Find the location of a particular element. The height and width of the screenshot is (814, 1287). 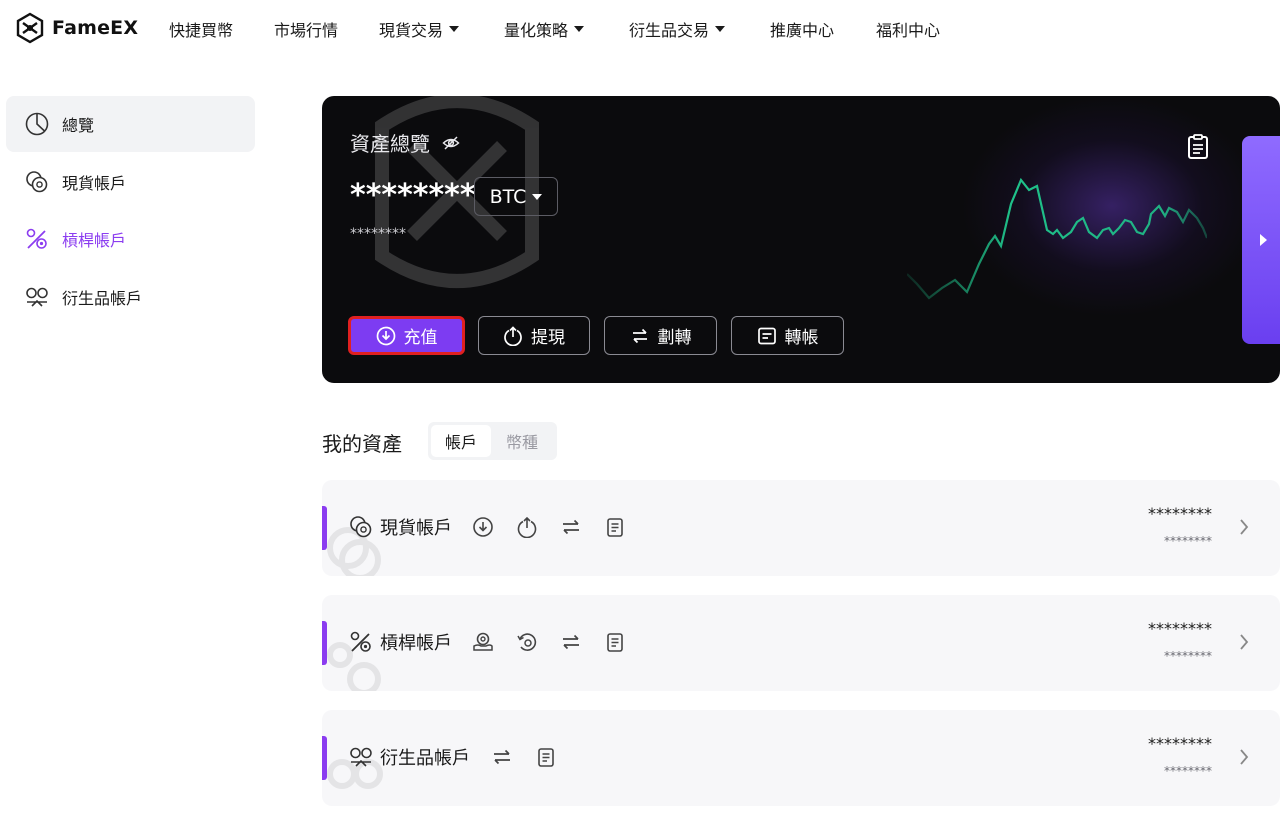

account-row-spot: 現貨帳戶 ******** ******** is located at coordinates (801, 528).